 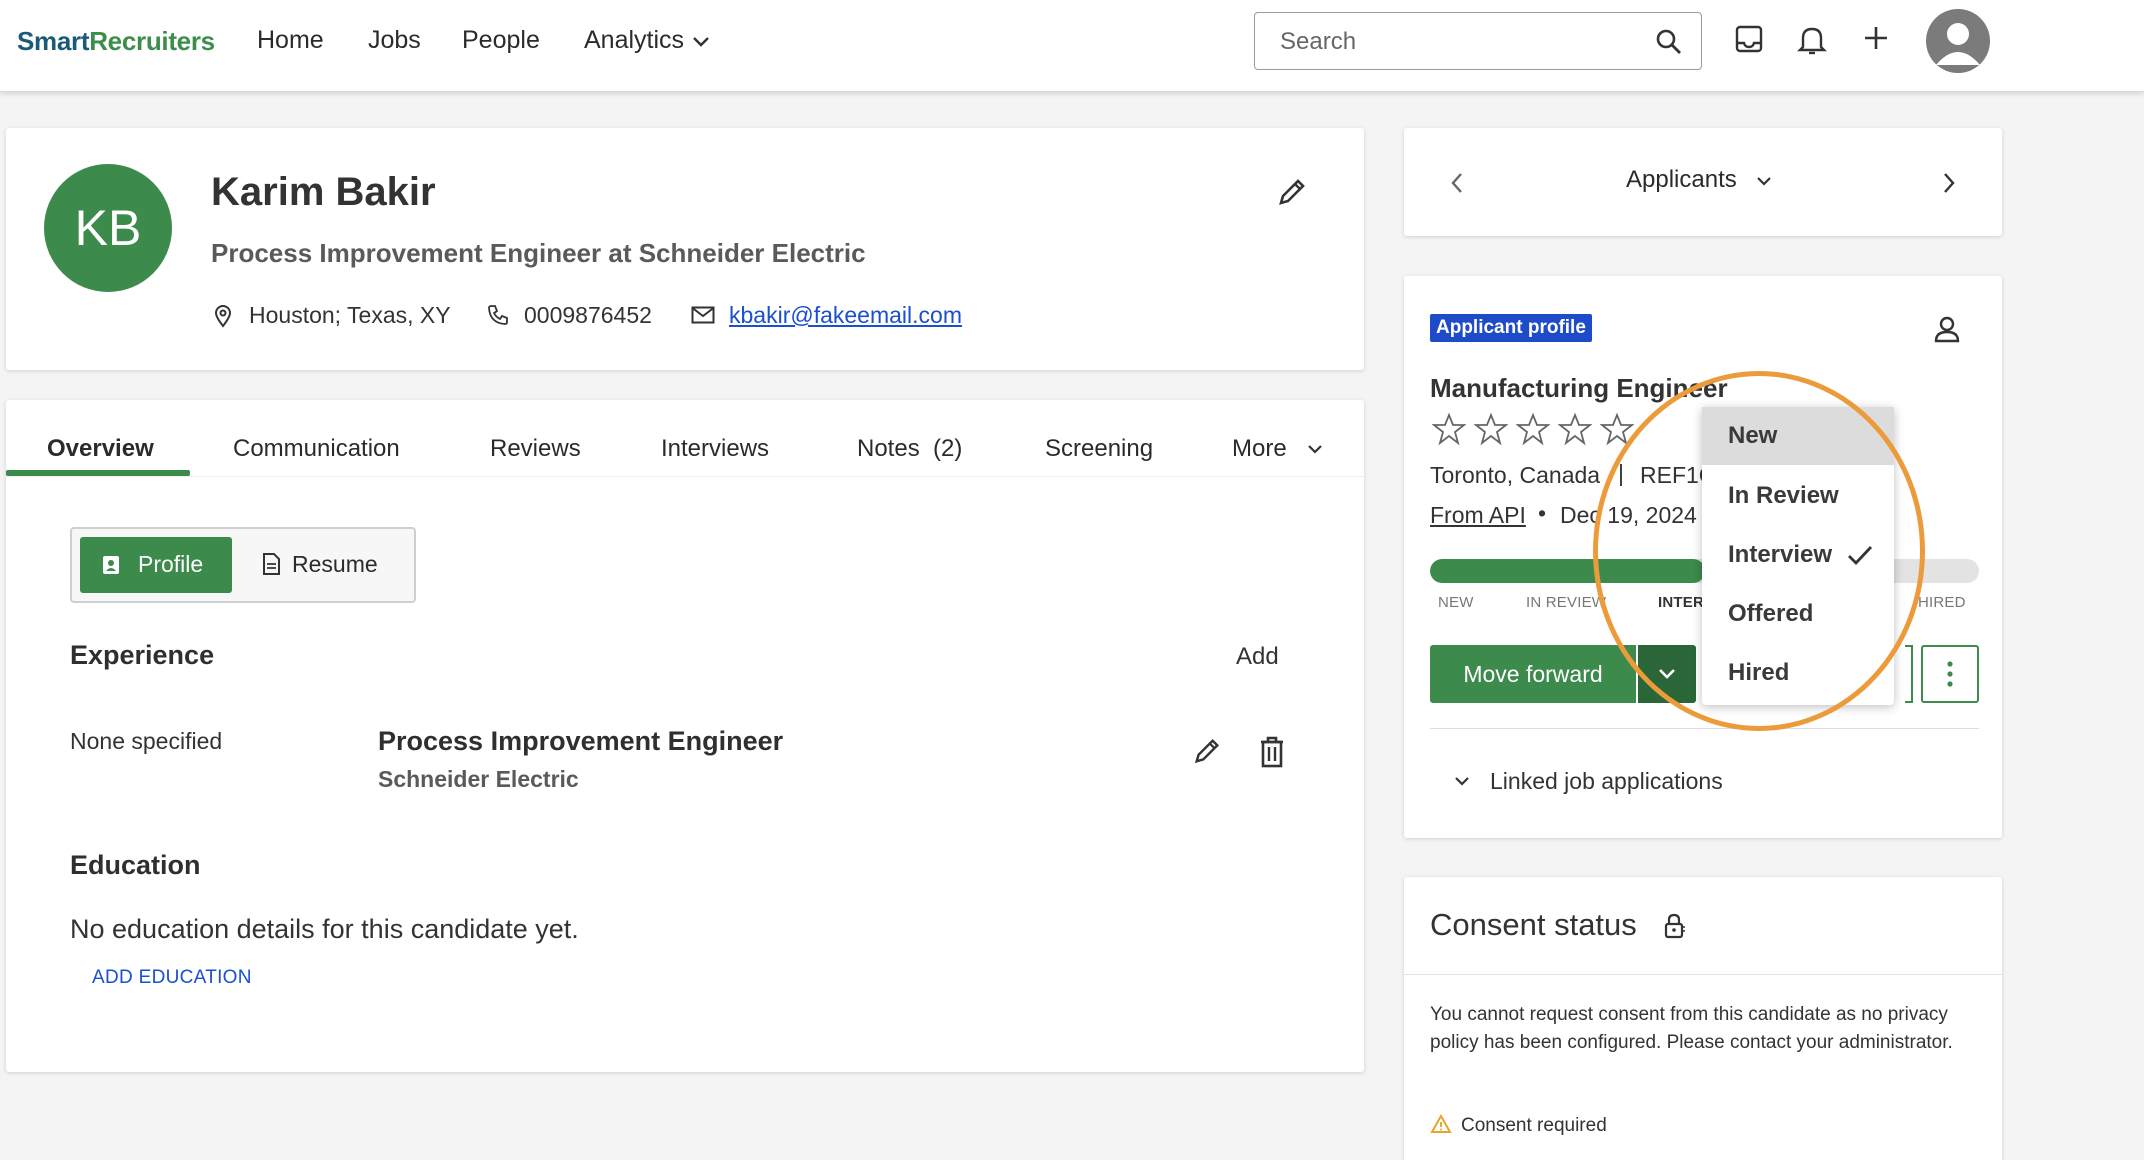 What do you see at coordinates (142, 655) in the screenshot?
I see `experience-heading: Experience` at bounding box center [142, 655].